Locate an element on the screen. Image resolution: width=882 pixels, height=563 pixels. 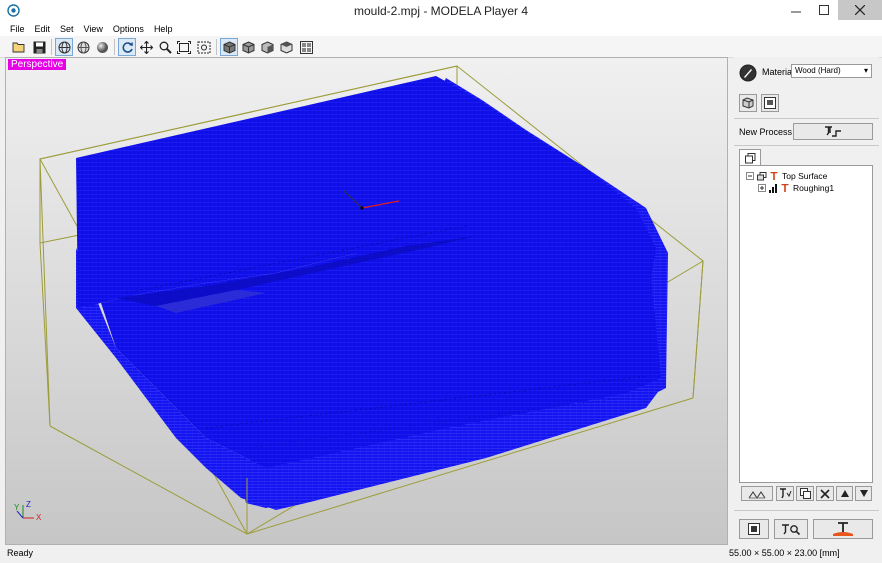
zoom-window-icon is located at coordinates (204, 47).